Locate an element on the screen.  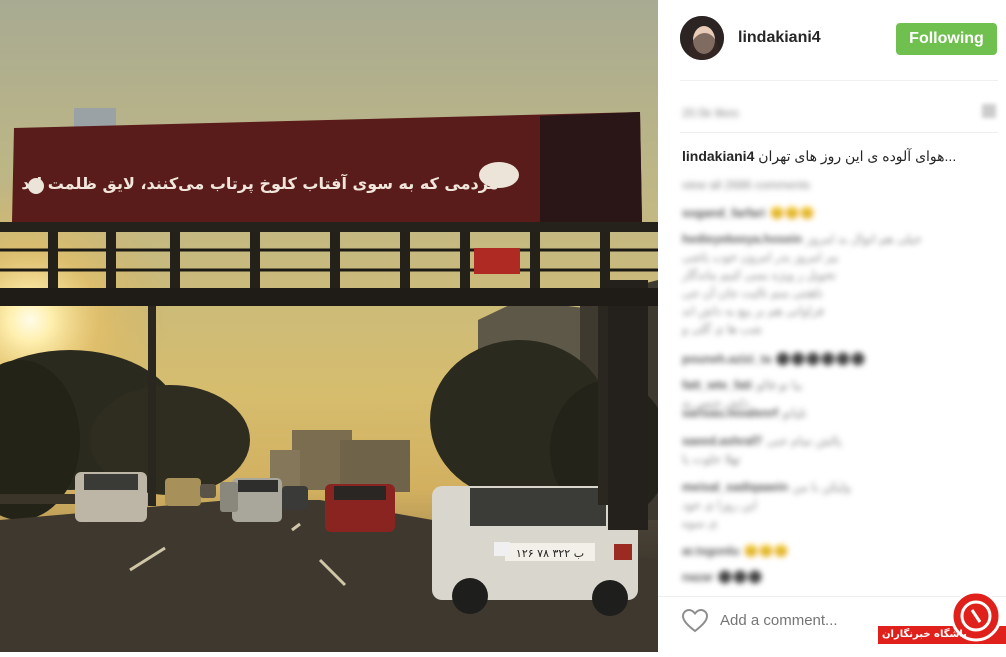
list-item: ناهتنی منم تالیت جان آن جی is located at coordinates (752, 293).